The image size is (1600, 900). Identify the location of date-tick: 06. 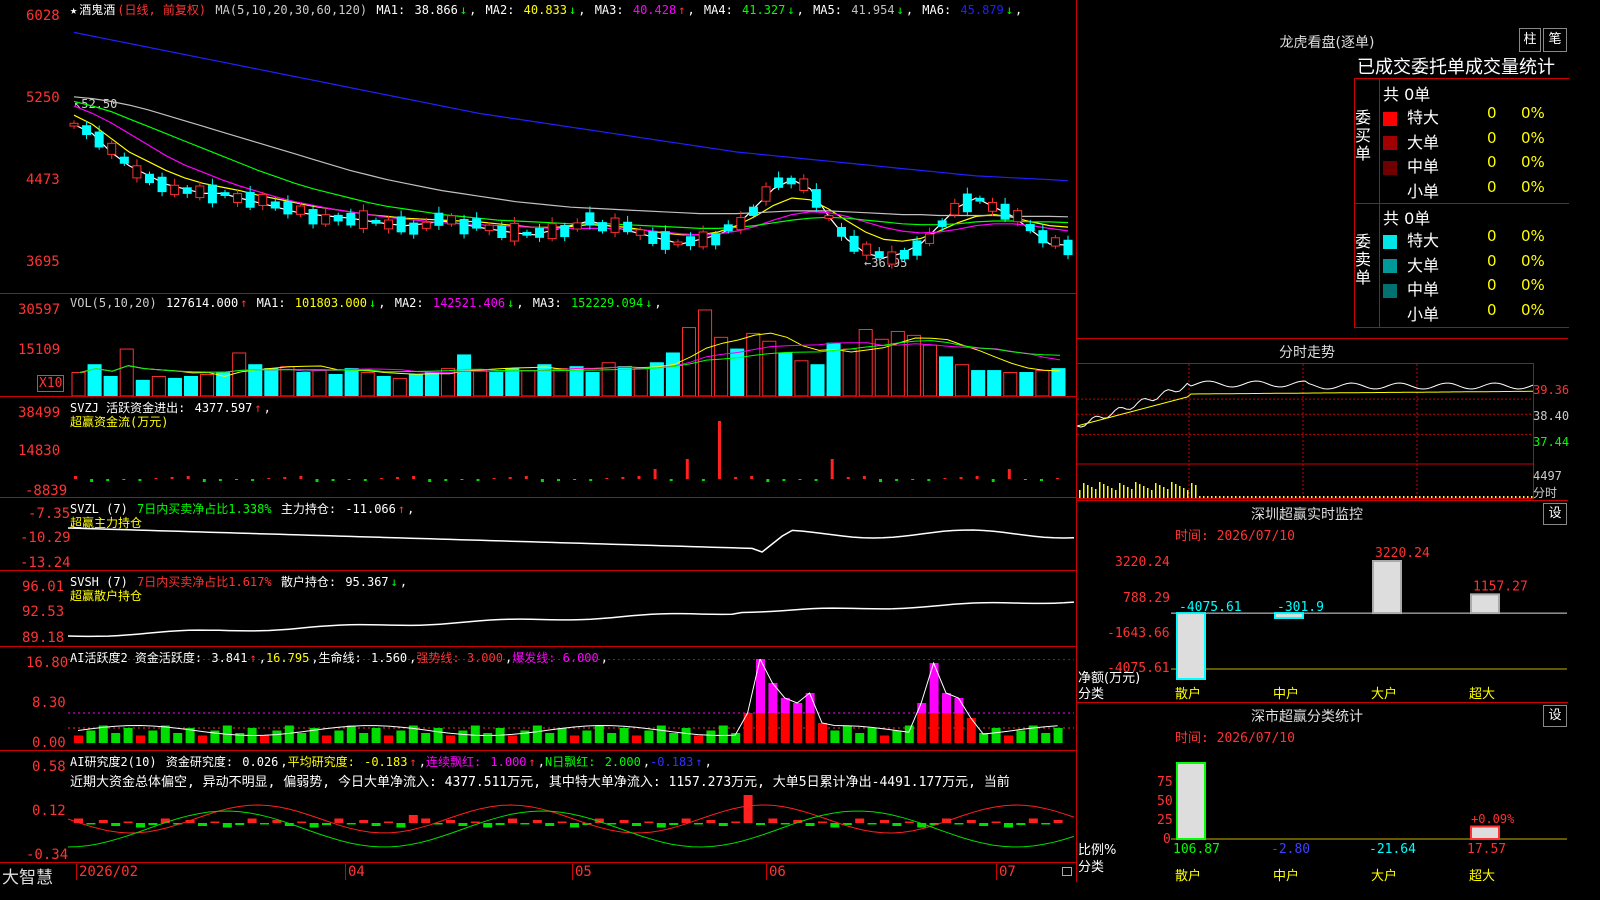
(776, 872).